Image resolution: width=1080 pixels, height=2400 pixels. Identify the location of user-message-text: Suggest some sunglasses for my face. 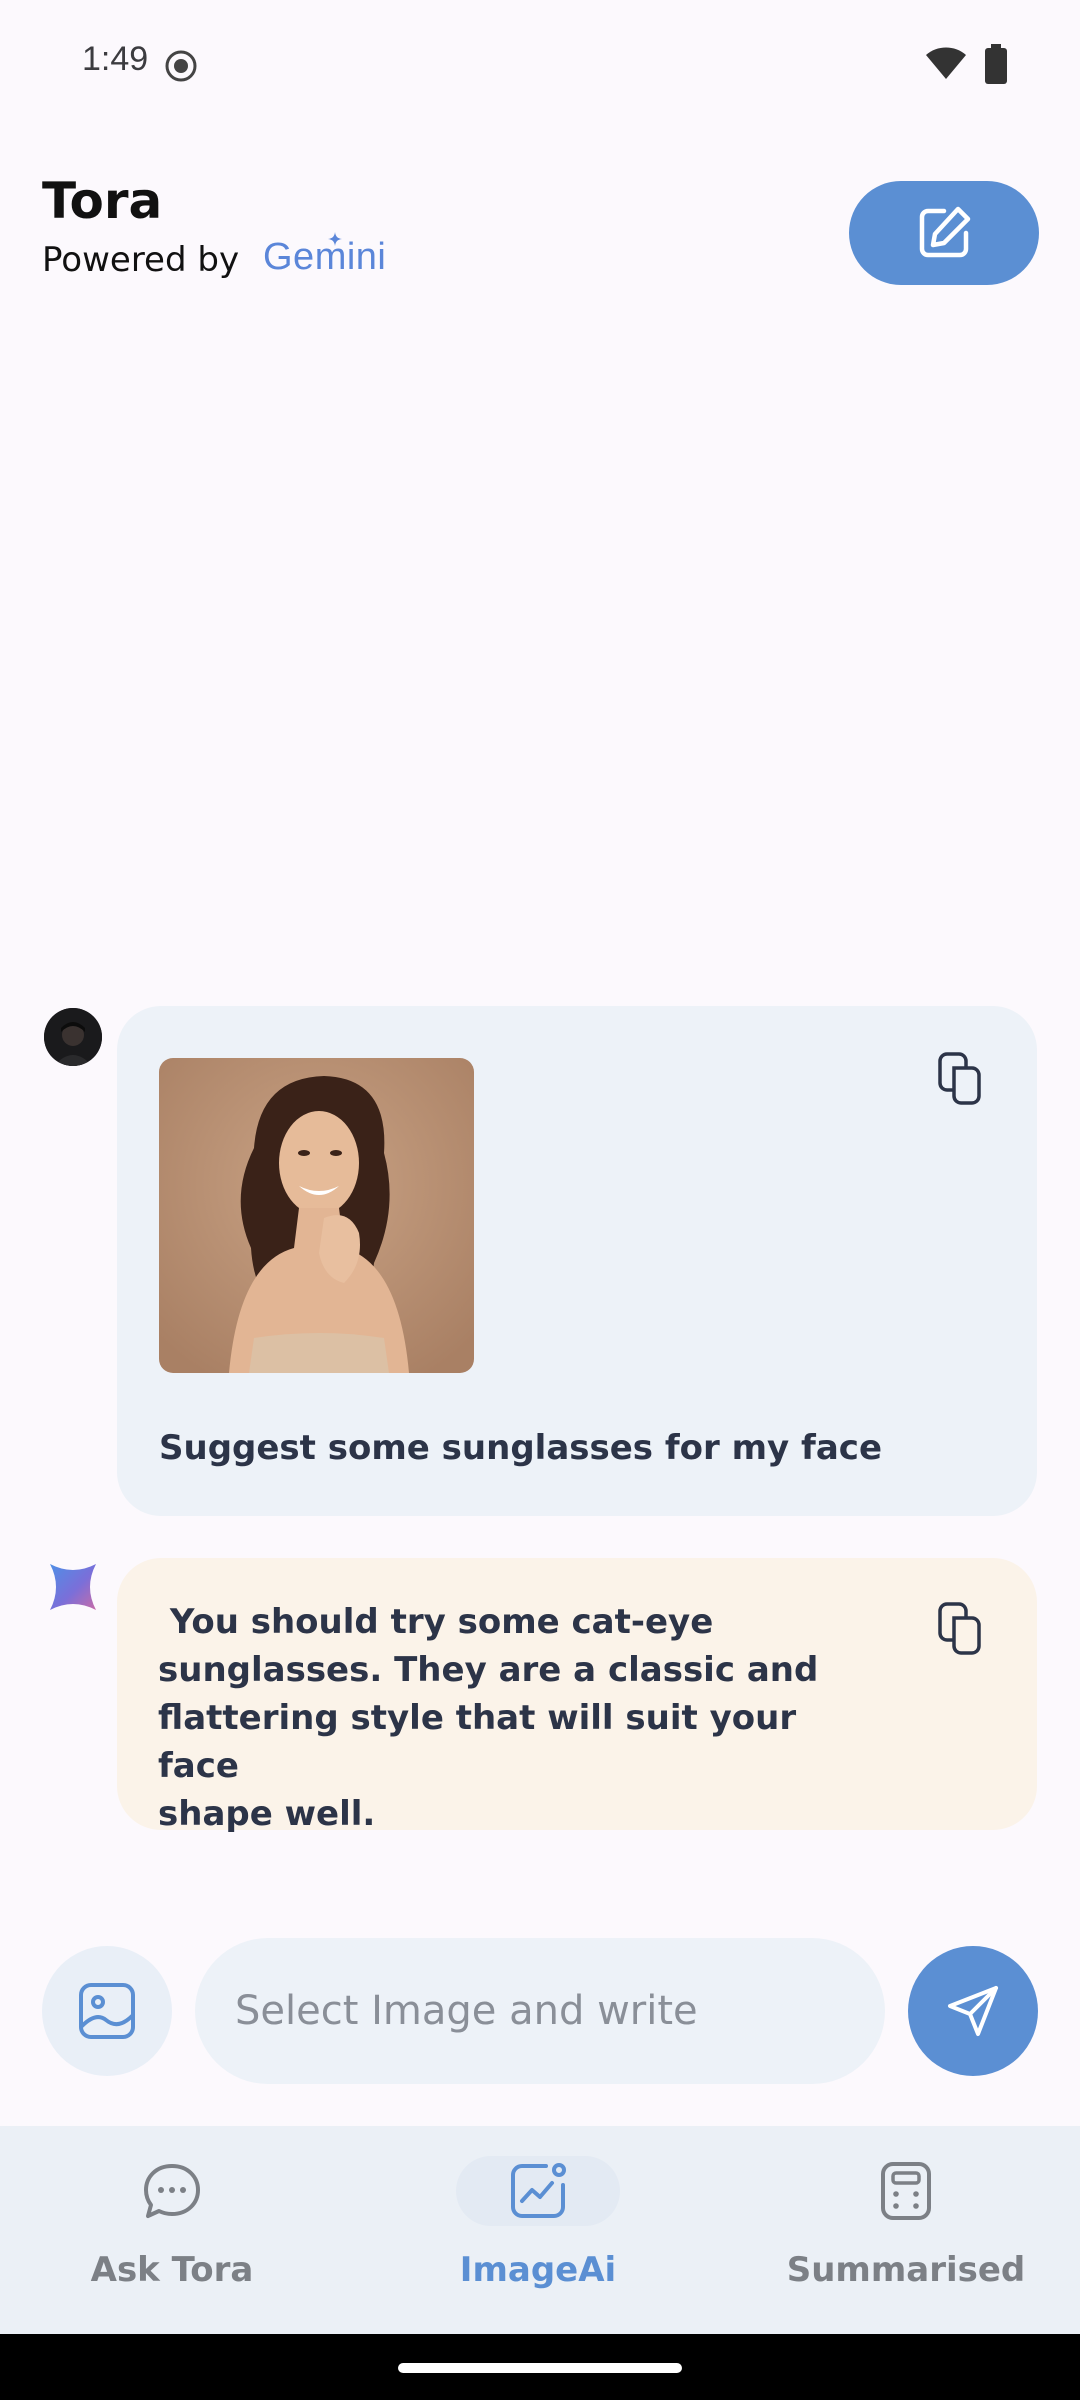
(520, 1448).